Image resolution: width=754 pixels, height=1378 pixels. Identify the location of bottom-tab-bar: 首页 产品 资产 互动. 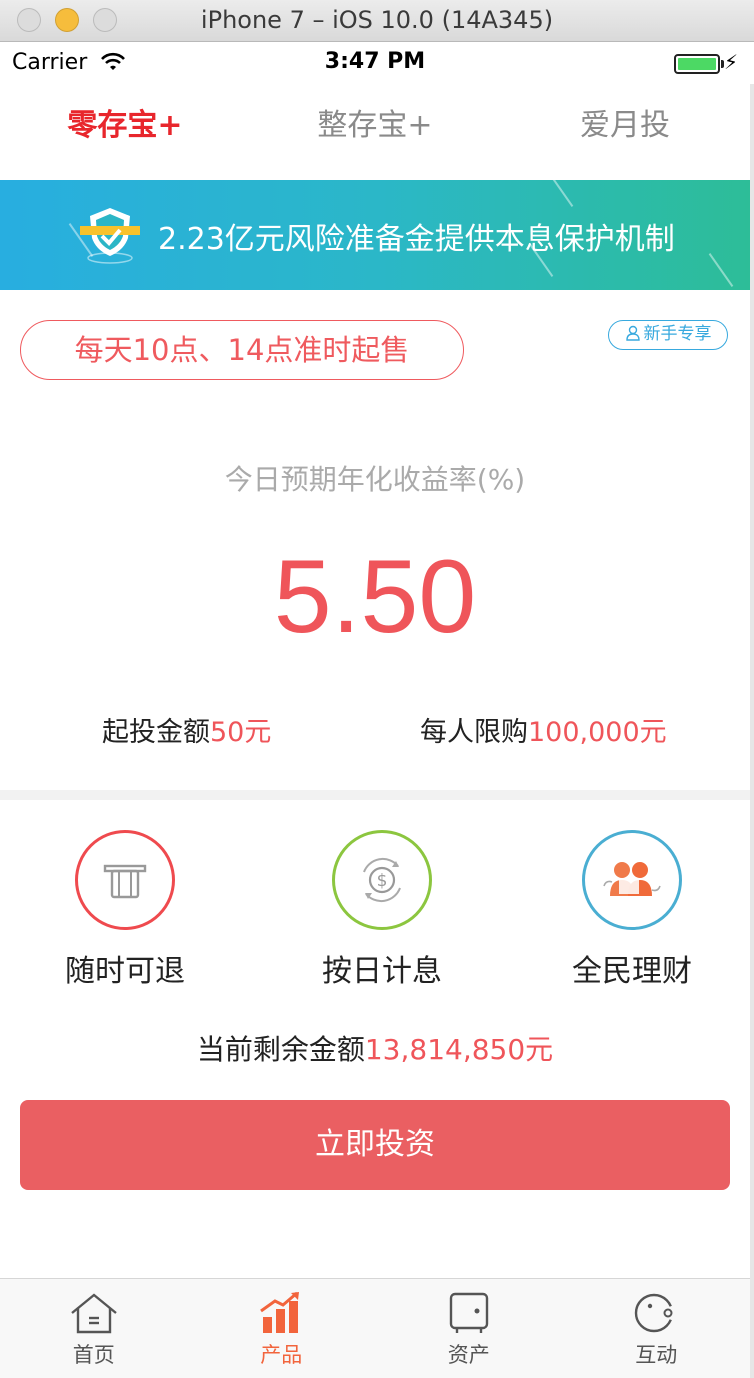
(375, 1328).